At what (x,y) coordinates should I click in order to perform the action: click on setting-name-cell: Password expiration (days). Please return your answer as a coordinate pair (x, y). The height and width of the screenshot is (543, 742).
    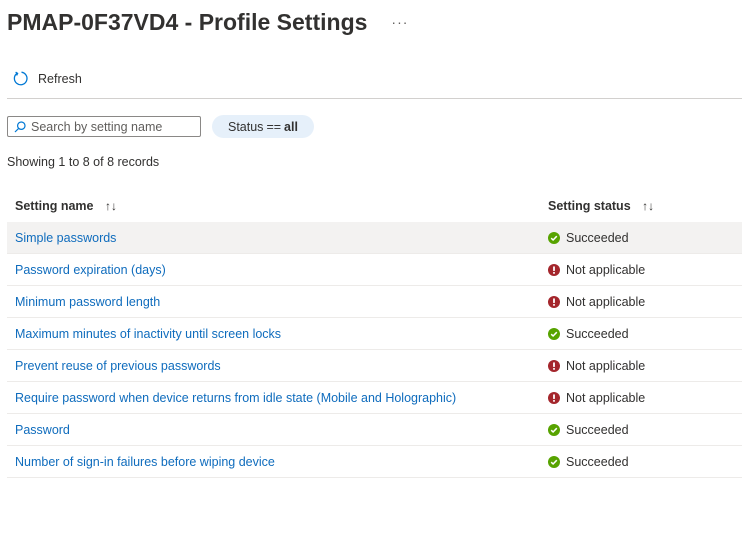
    Looking at the image, I should click on (273, 270).